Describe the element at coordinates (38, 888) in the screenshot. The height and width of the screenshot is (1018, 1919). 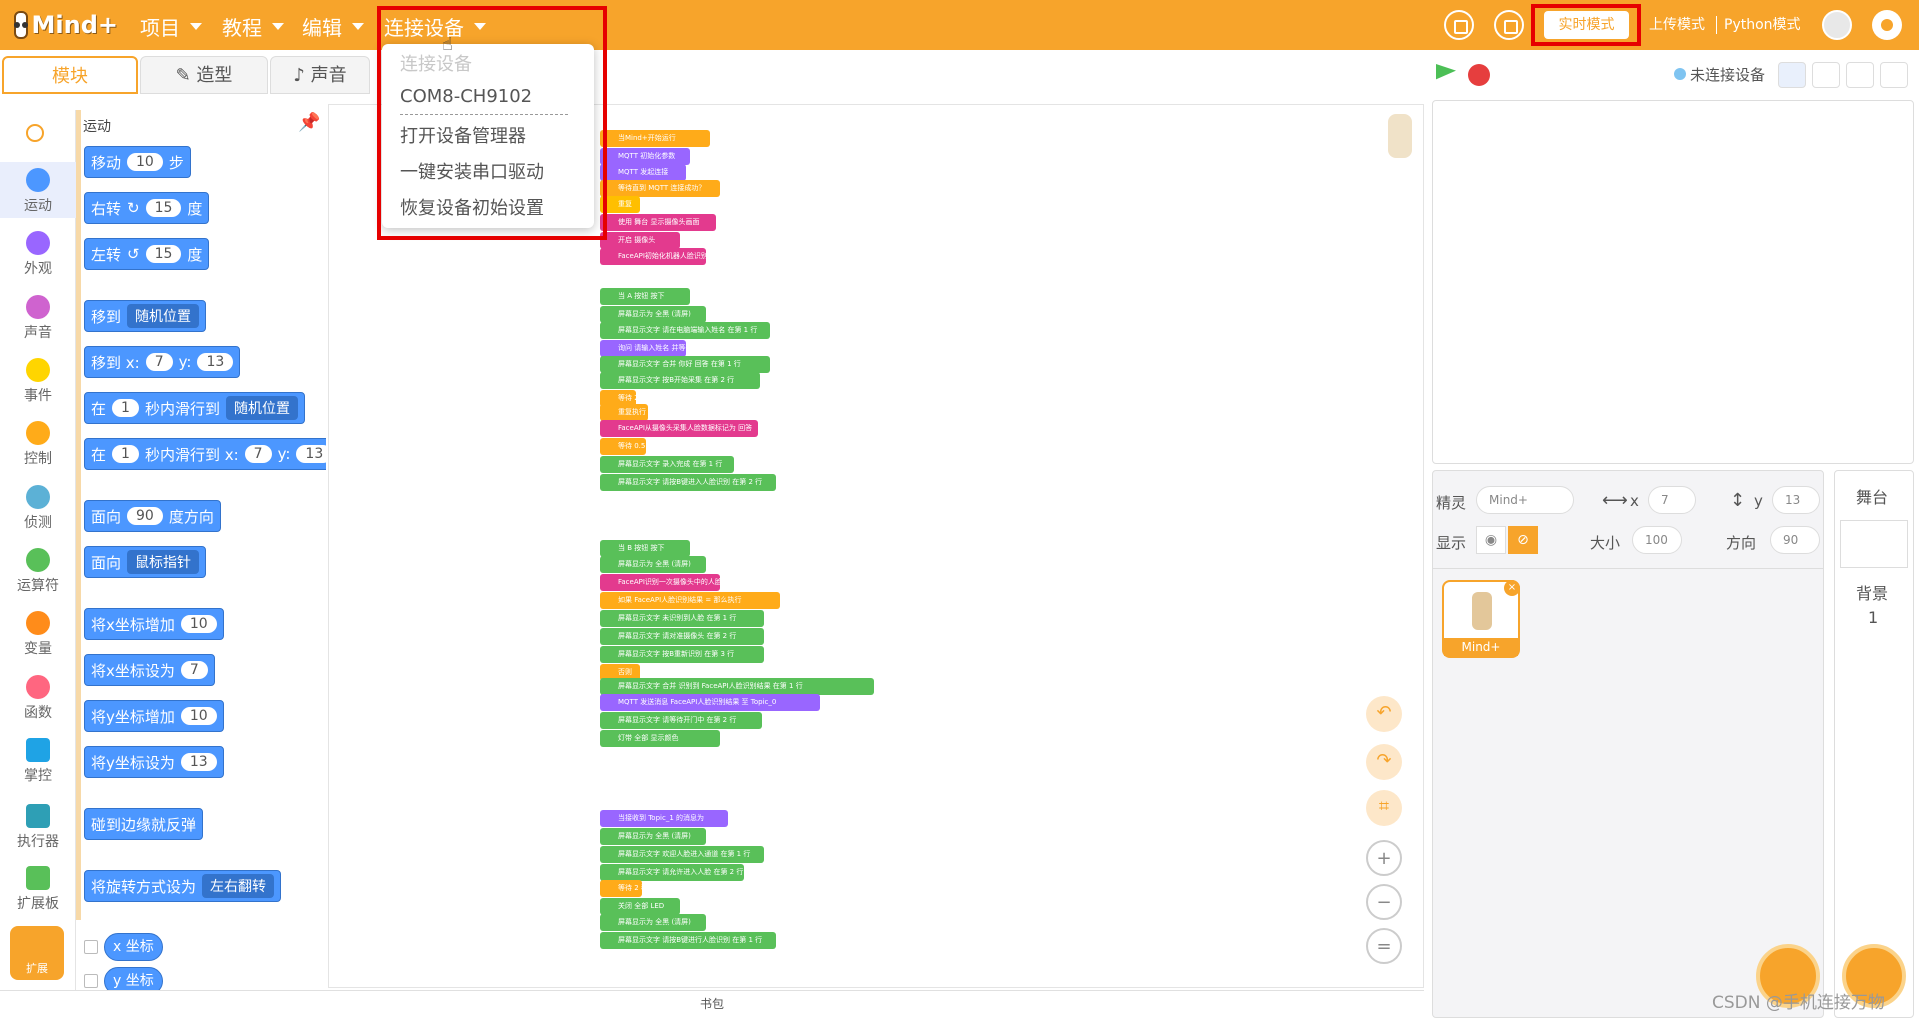
I see `category-expansion-board: 扩展板` at that location.